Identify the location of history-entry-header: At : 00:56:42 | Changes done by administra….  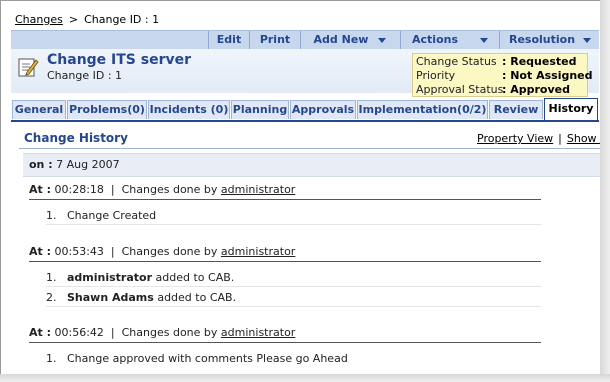
(162, 332).